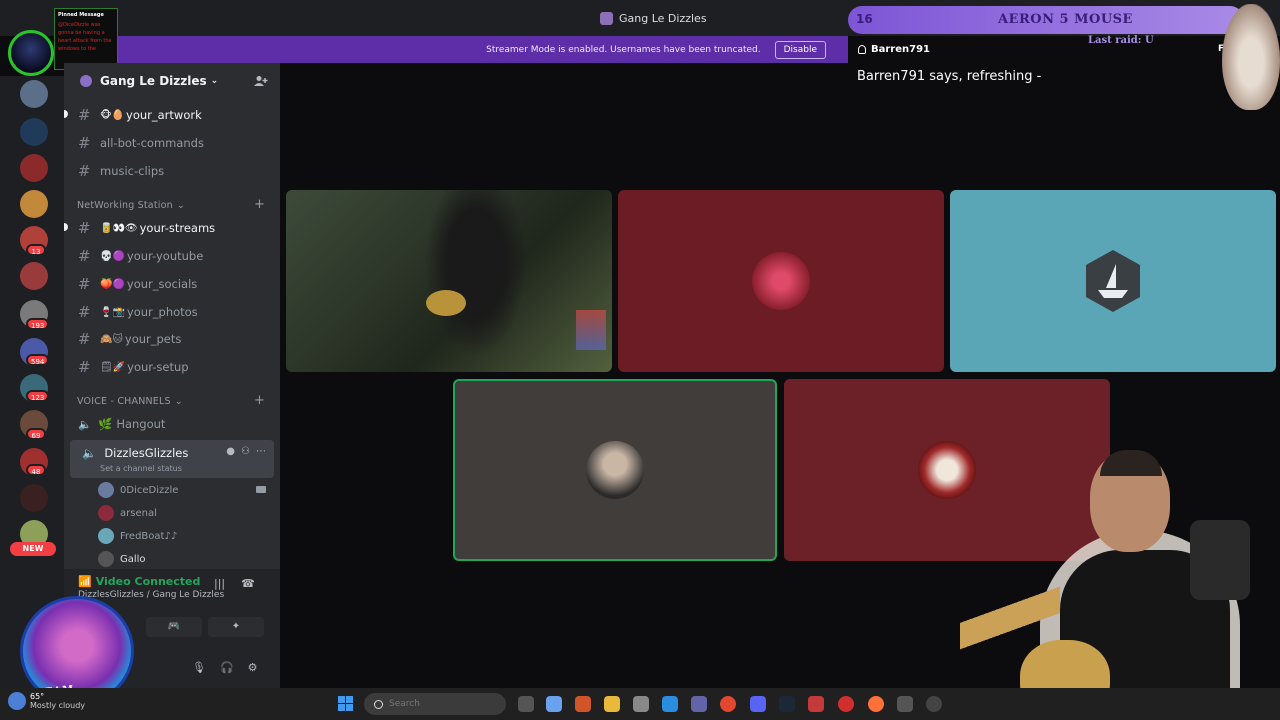  What do you see at coordinates (894, 49) in the screenshot?
I see `chat-username: Barren791` at bounding box center [894, 49].